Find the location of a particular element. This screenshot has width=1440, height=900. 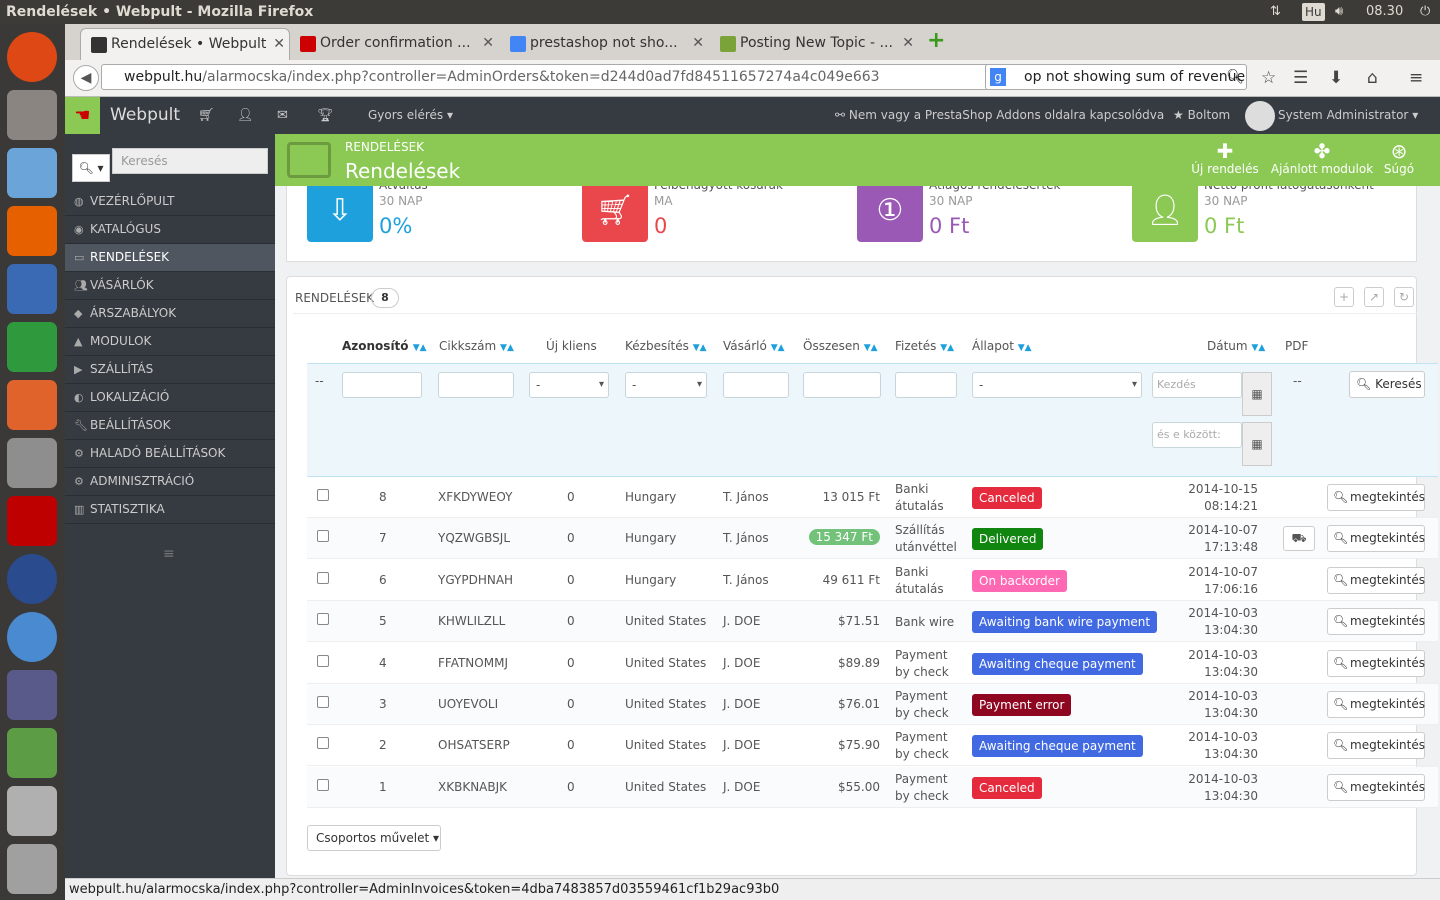

tab-posting-new-topic: Posting New Topic - ... ✕ is located at coordinates (814, 44).